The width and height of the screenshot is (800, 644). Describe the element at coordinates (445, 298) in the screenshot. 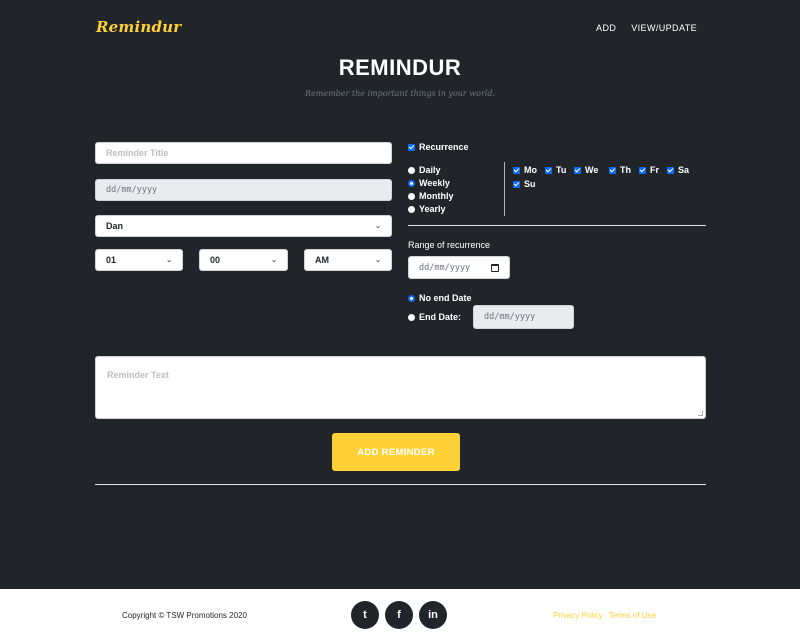

I see `no-end-date-label: No end Date` at that location.